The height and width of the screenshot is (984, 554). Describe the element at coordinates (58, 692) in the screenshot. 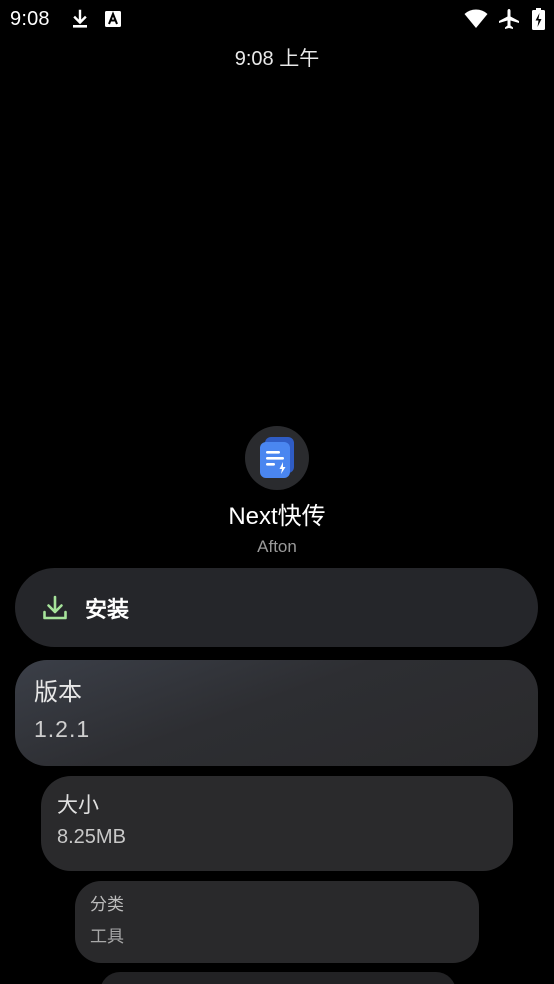

I see `version-label: 版本` at that location.